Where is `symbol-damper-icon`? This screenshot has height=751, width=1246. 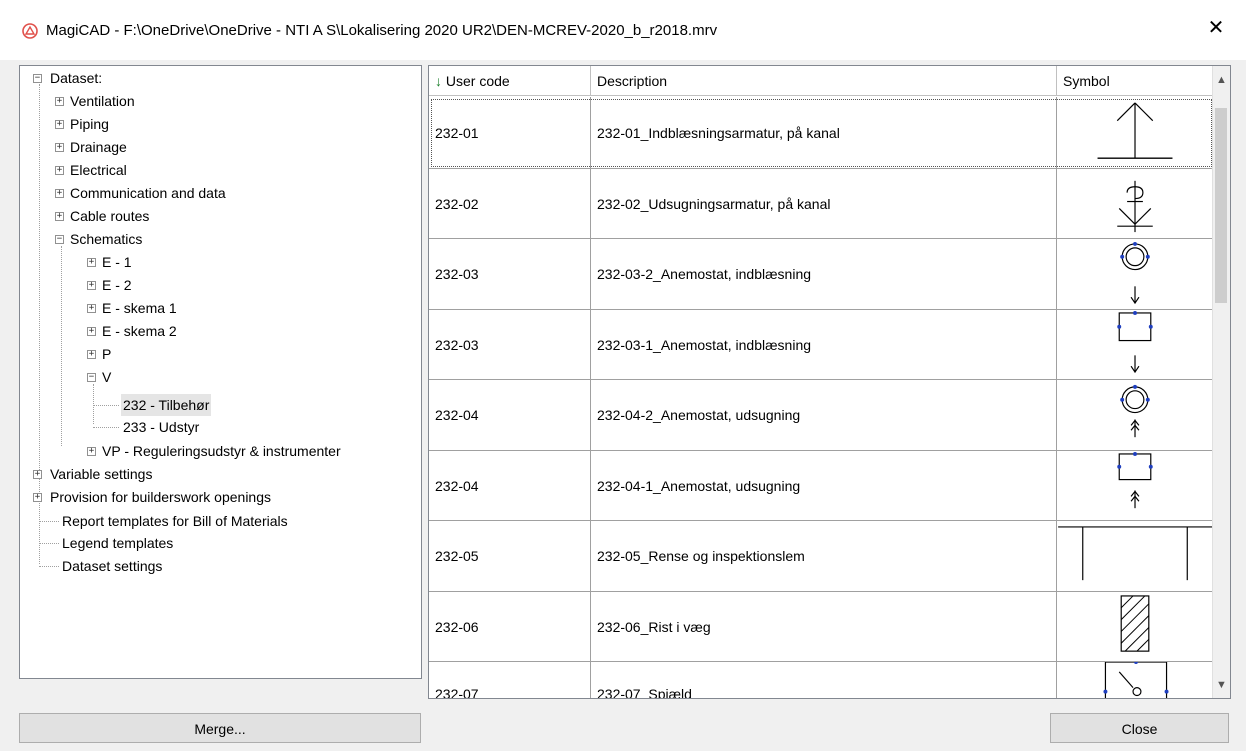 symbol-damper-icon is located at coordinates (1136, 680).